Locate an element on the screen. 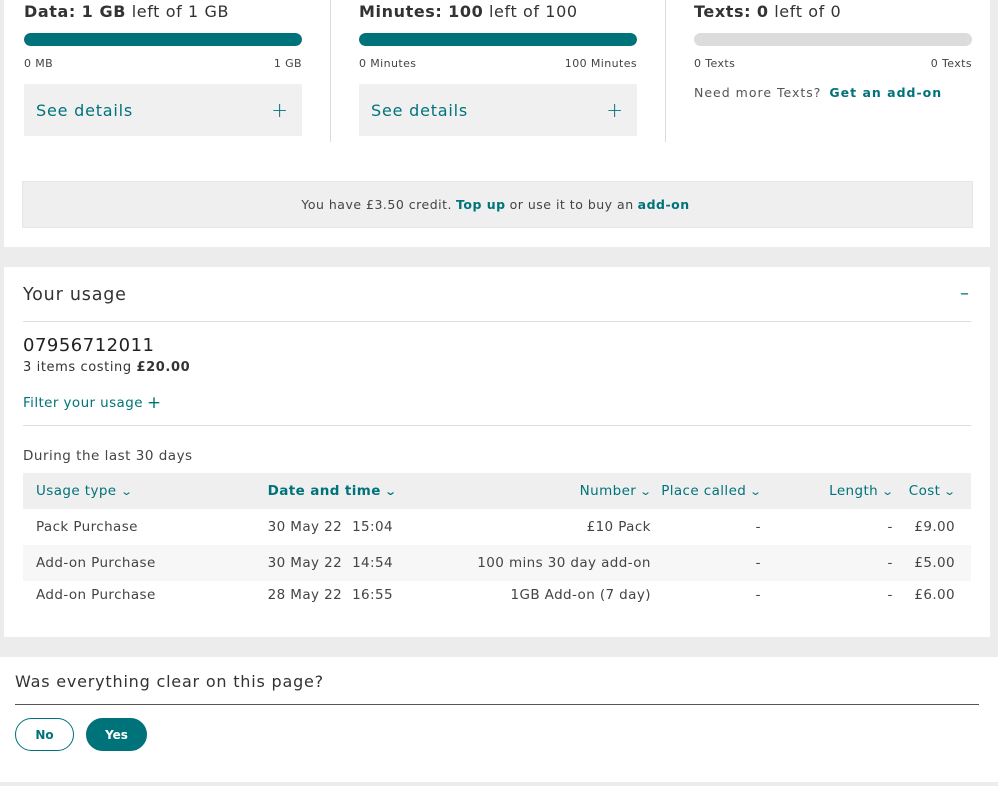 The image size is (998, 786). column-label: Length is located at coordinates (854, 491).